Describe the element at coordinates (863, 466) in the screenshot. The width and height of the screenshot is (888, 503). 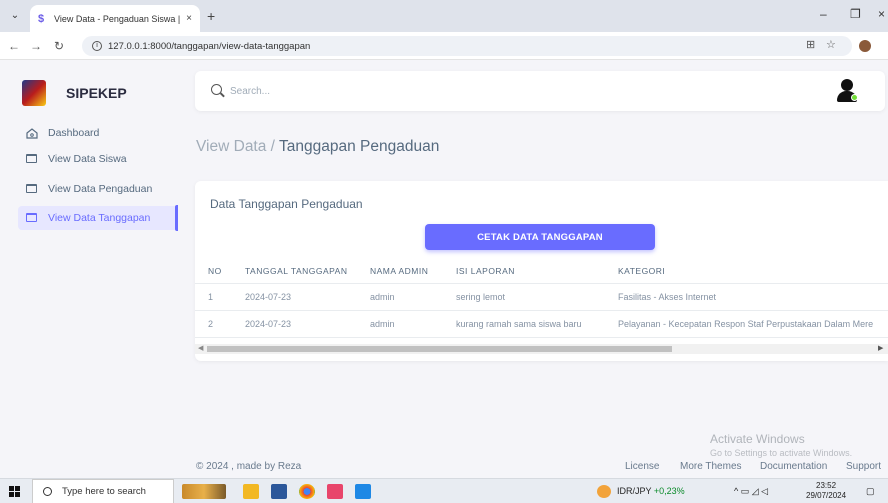
I see `footer-link-support: Support` at that location.